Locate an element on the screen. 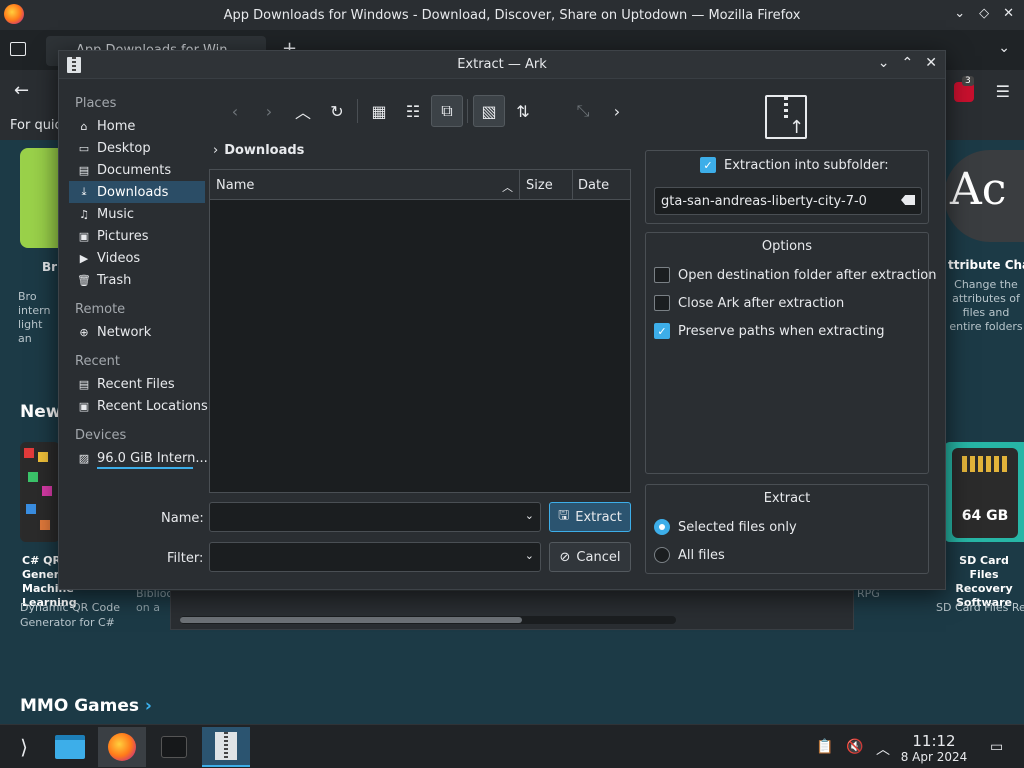 Image resolution: width=1024 pixels, height=768 pixels. horizontal-scrollbar is located at coordinates (428, 620).